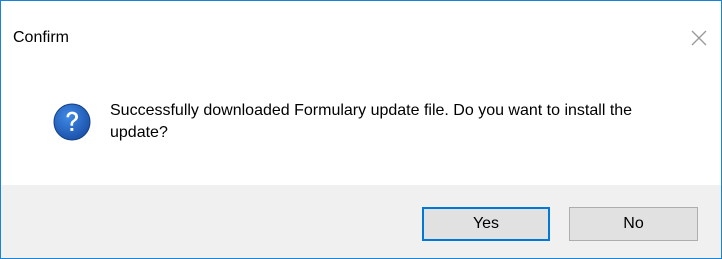 This screenshot has height=259, width=722. I want to click on question-icon, so click(72, 122).